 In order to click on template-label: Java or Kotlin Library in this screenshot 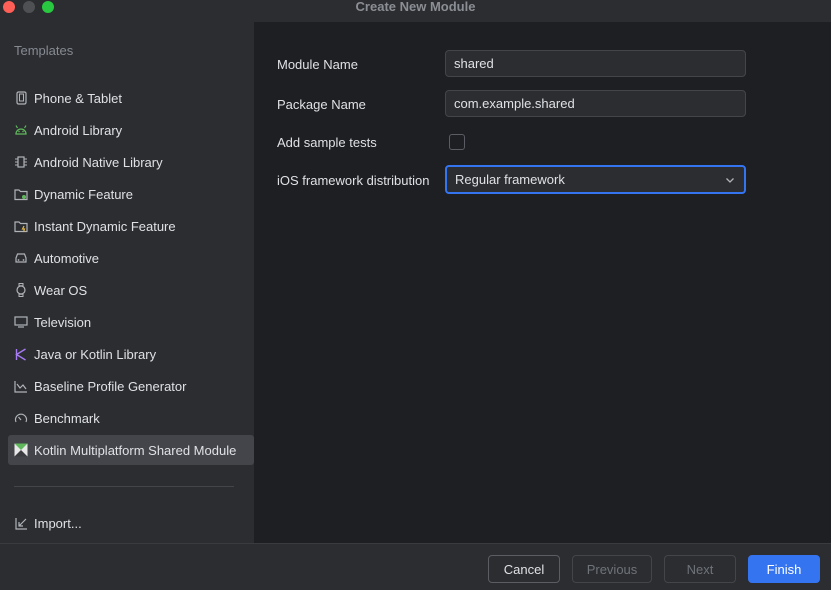, I will do `click(95, 354)`.